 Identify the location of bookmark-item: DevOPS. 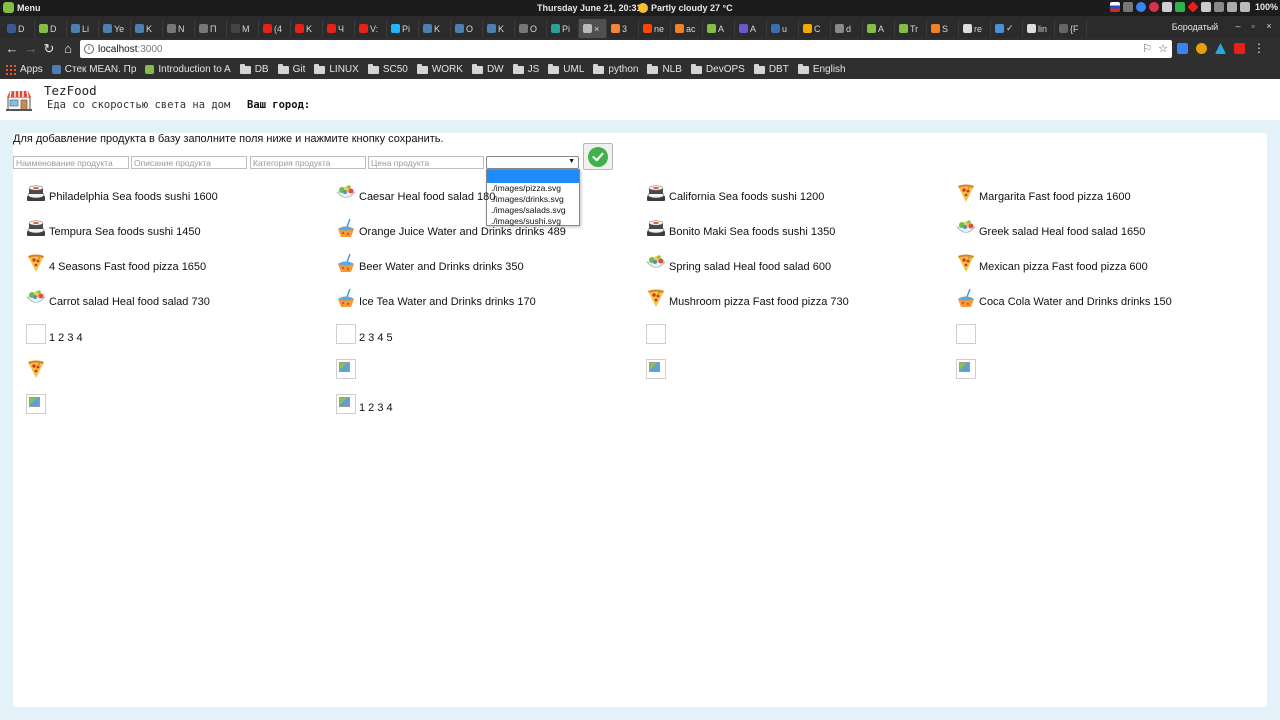
(717, 69).